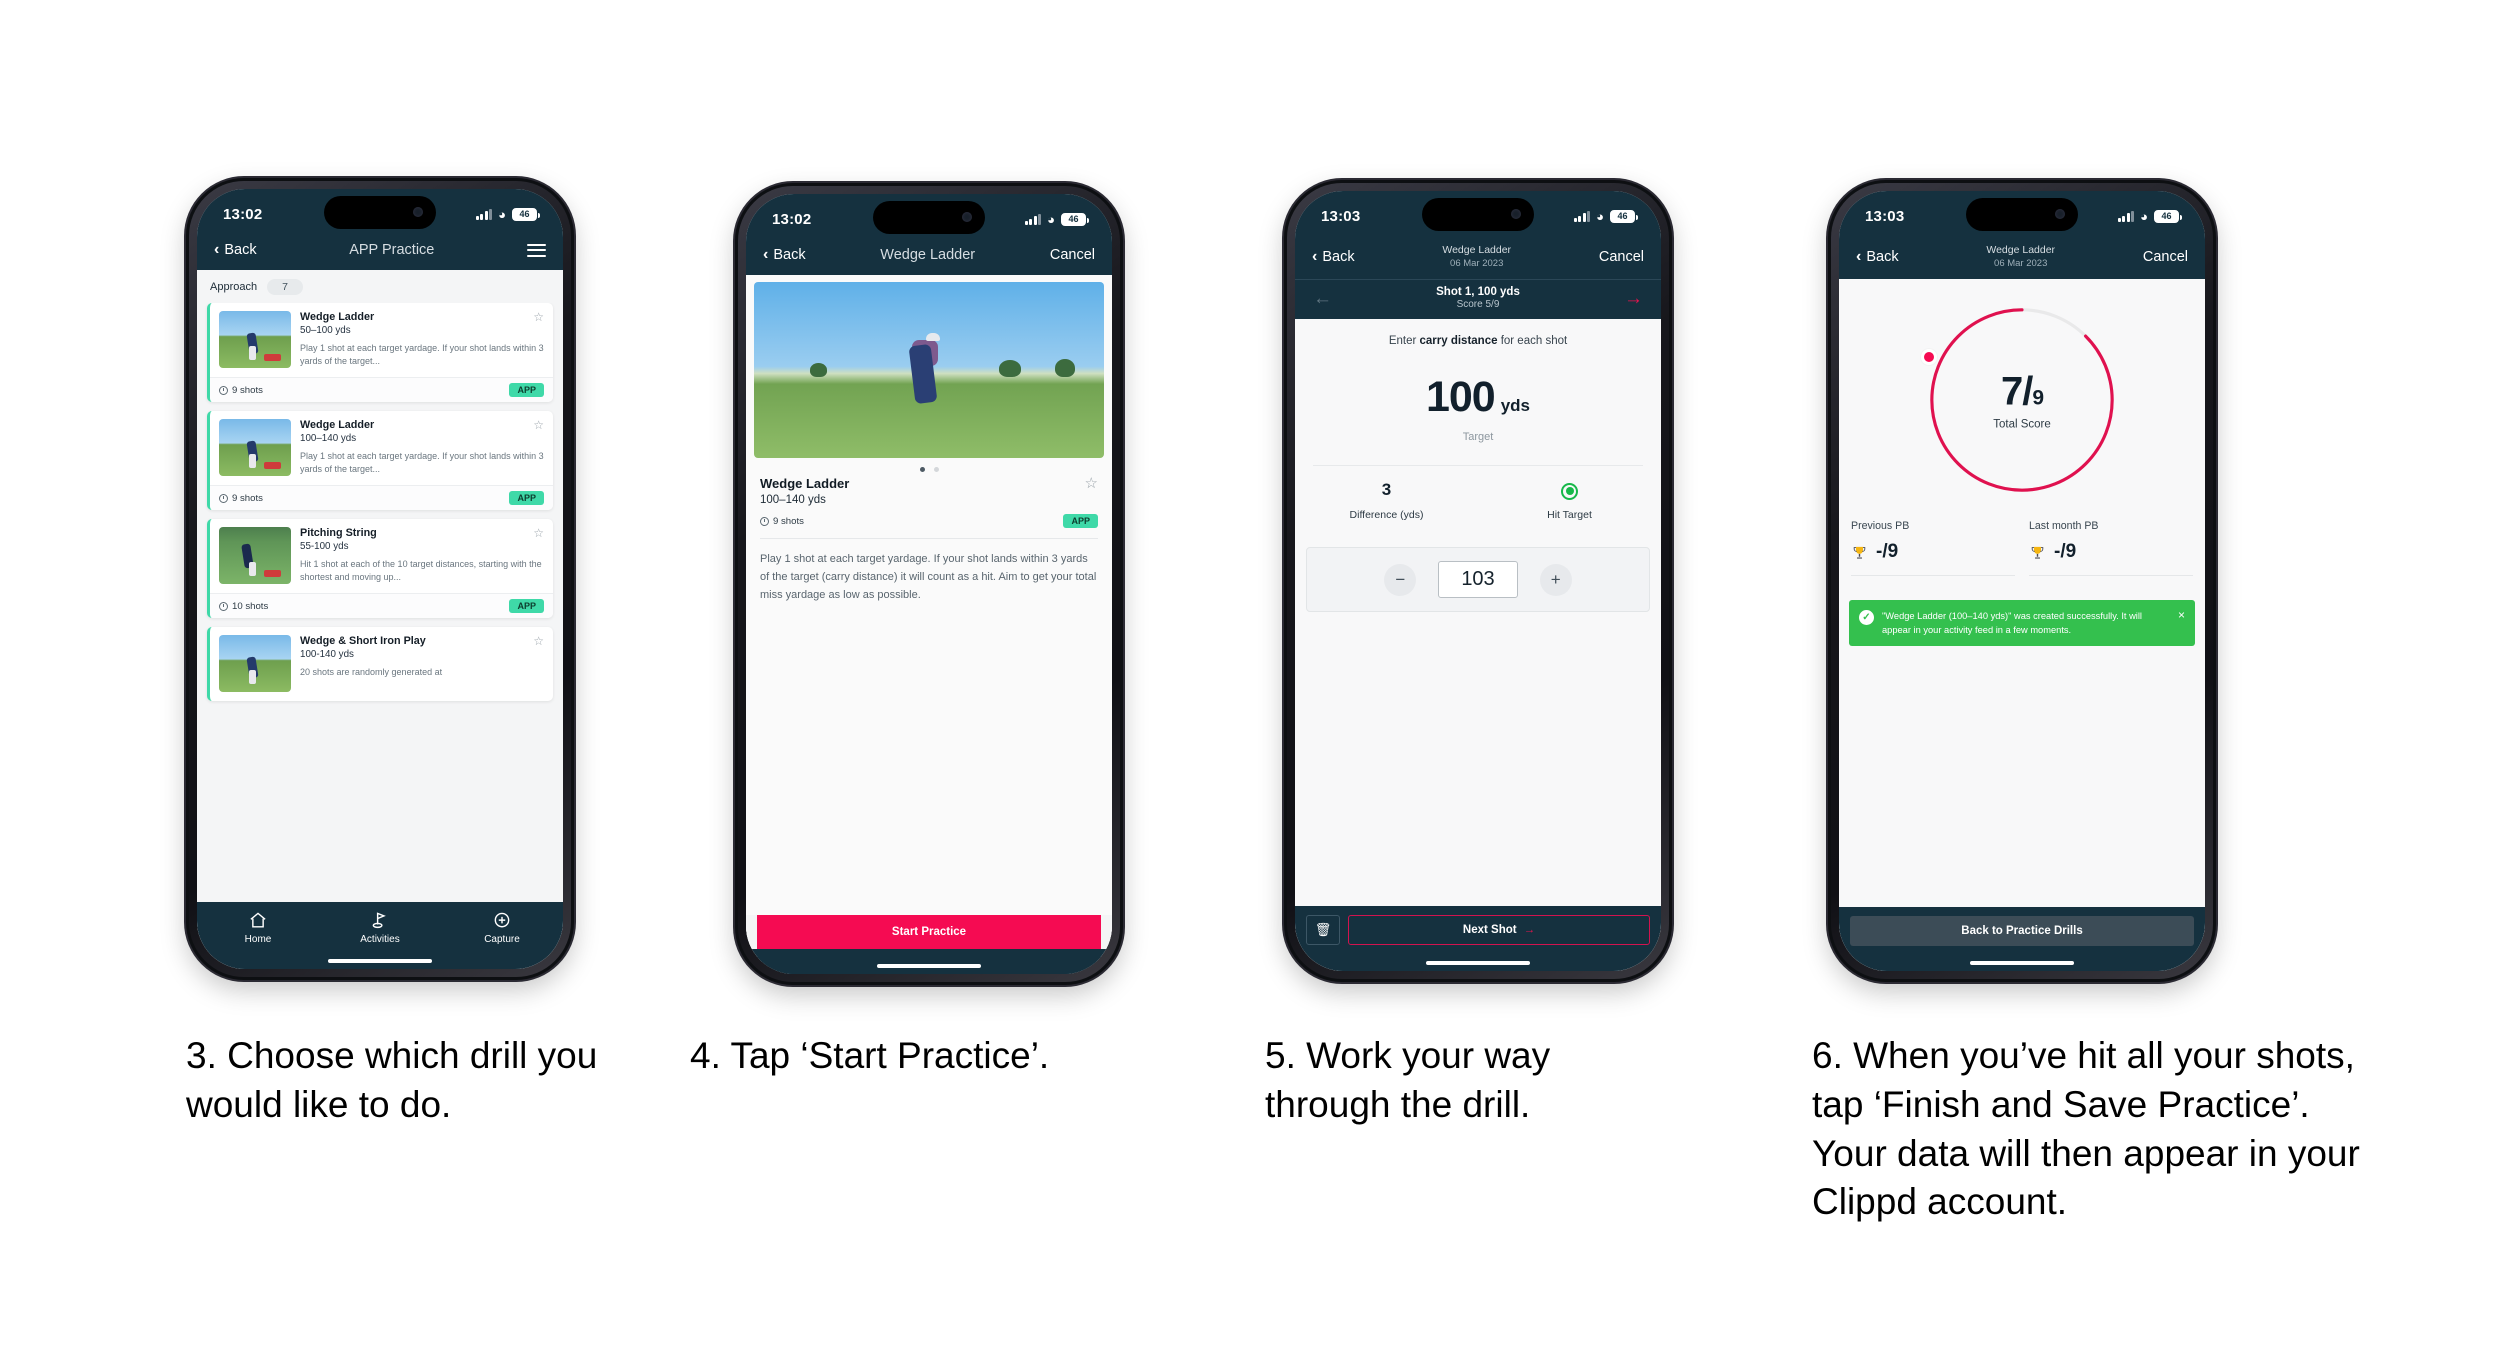 This screenshot has height=1347, width=2503. What do you see at coordinates (1866, 617) in the screenshot?
I see `check-circle-icon: ✓` at bounding box center [1866, 617].